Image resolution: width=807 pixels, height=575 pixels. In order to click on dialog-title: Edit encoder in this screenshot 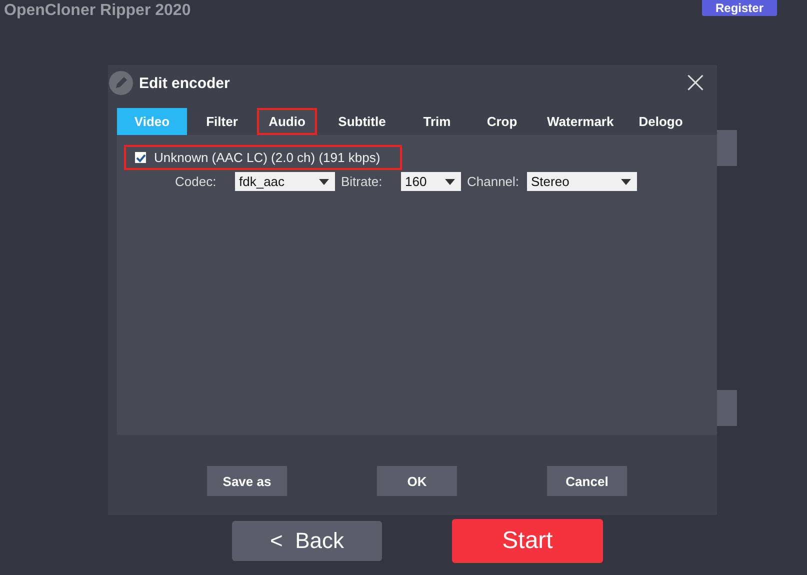, I will do `click(184, 83)`.